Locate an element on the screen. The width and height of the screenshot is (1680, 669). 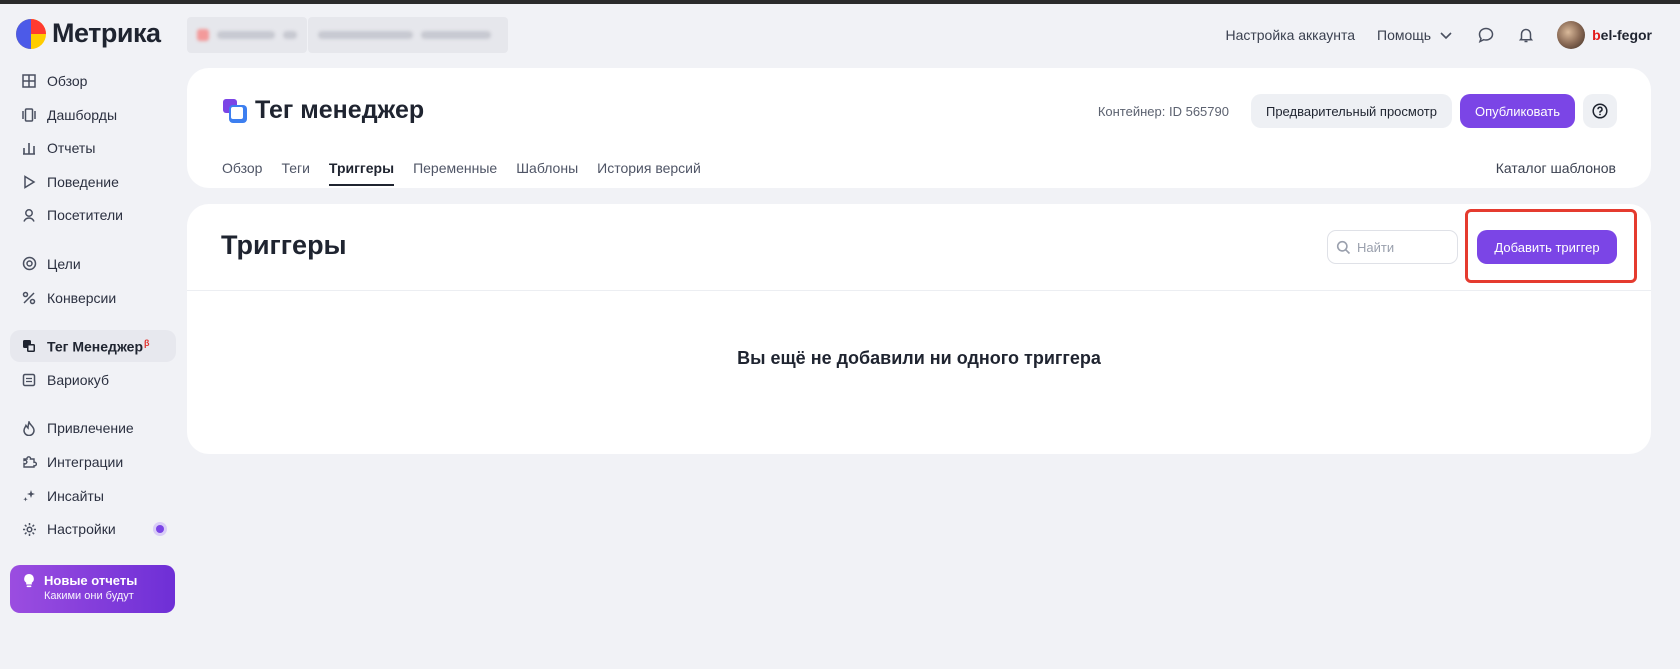
sidebar-item-integrations: Интеграции is located at coordinates (93, 462).